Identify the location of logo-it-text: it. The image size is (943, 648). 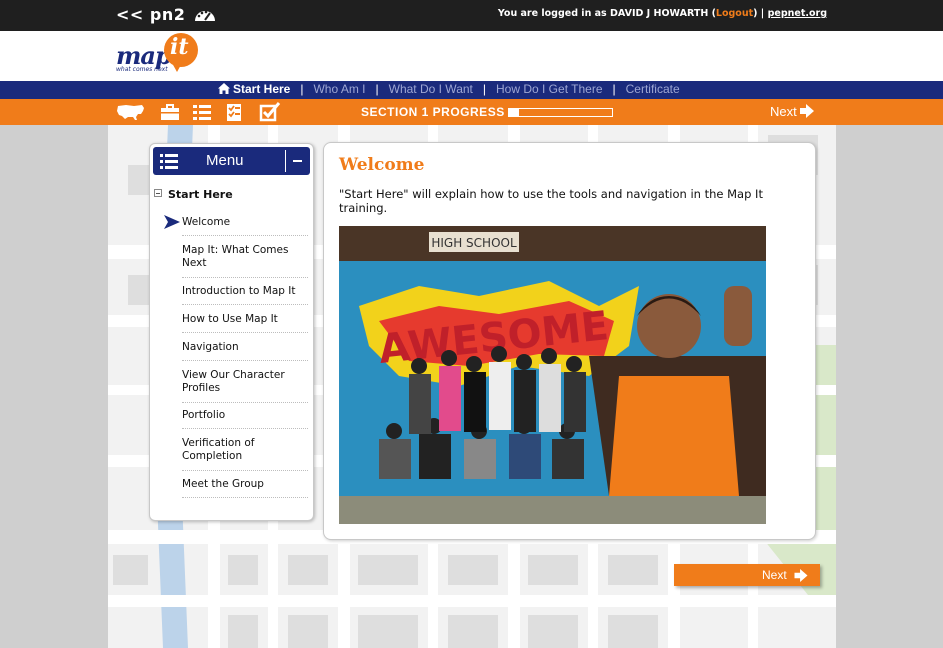
(179, 47).